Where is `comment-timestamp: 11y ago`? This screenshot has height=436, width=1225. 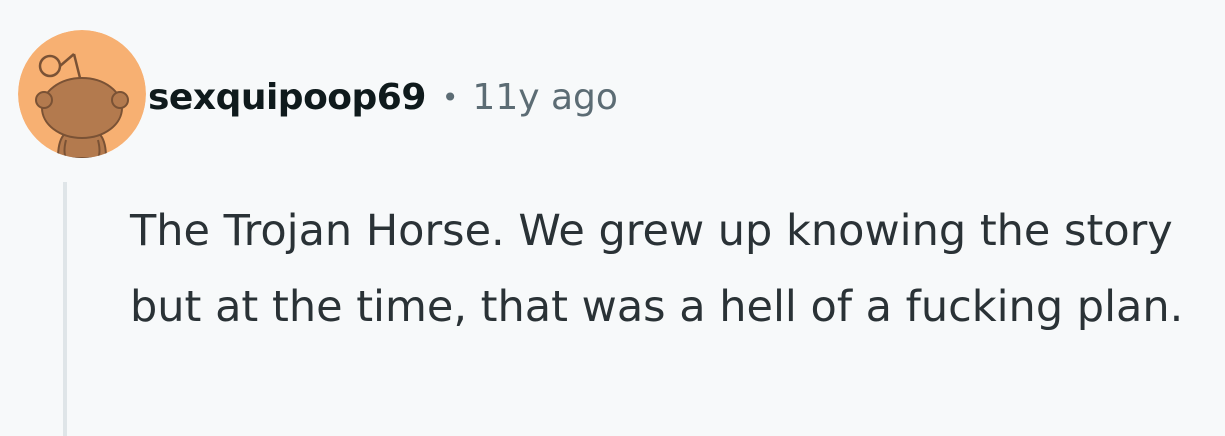 comment-timestamp: 11y ago is located at coordinates (545, 97).